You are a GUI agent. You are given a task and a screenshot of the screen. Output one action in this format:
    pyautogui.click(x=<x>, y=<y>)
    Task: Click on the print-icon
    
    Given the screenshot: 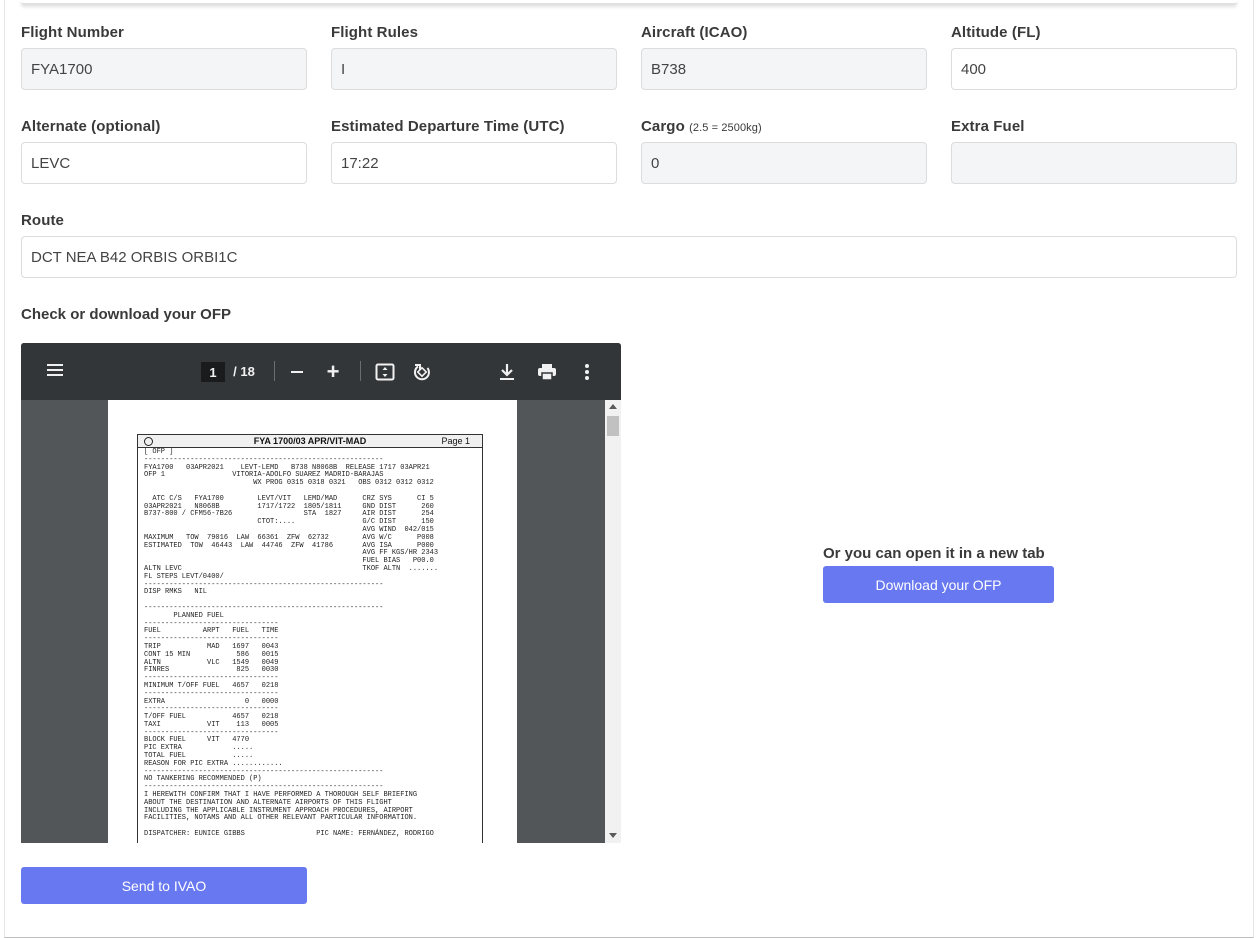 What is the action you would take?
    pyautogui.click(x=547, y=371)
    